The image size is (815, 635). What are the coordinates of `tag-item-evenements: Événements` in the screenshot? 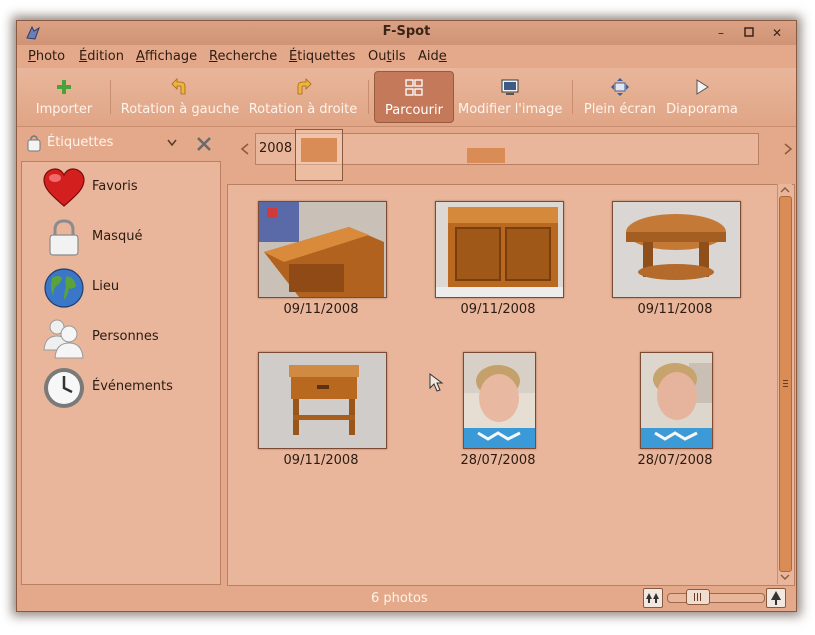 It's located at (121, 387).